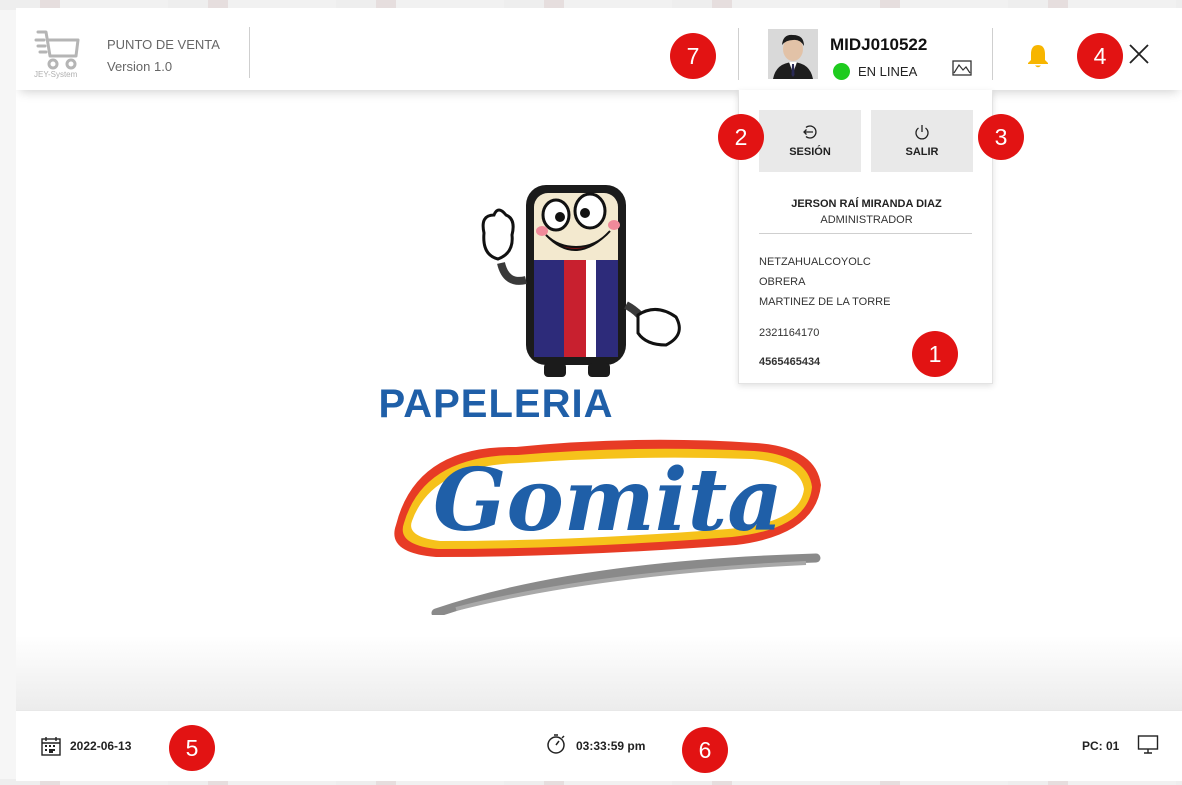  What do you see at coordinates (1038, 56) in the screenshot?
I see `notification-bell-icon` at bounding box center [1038, 56].